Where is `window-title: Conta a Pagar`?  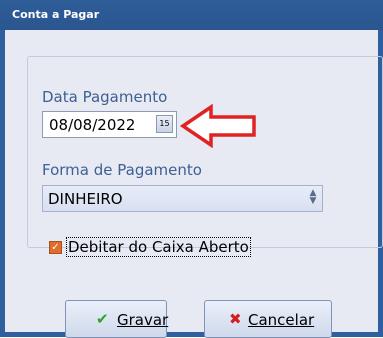 window-title: Conta a Pagar is located at coordinates (56, 14).